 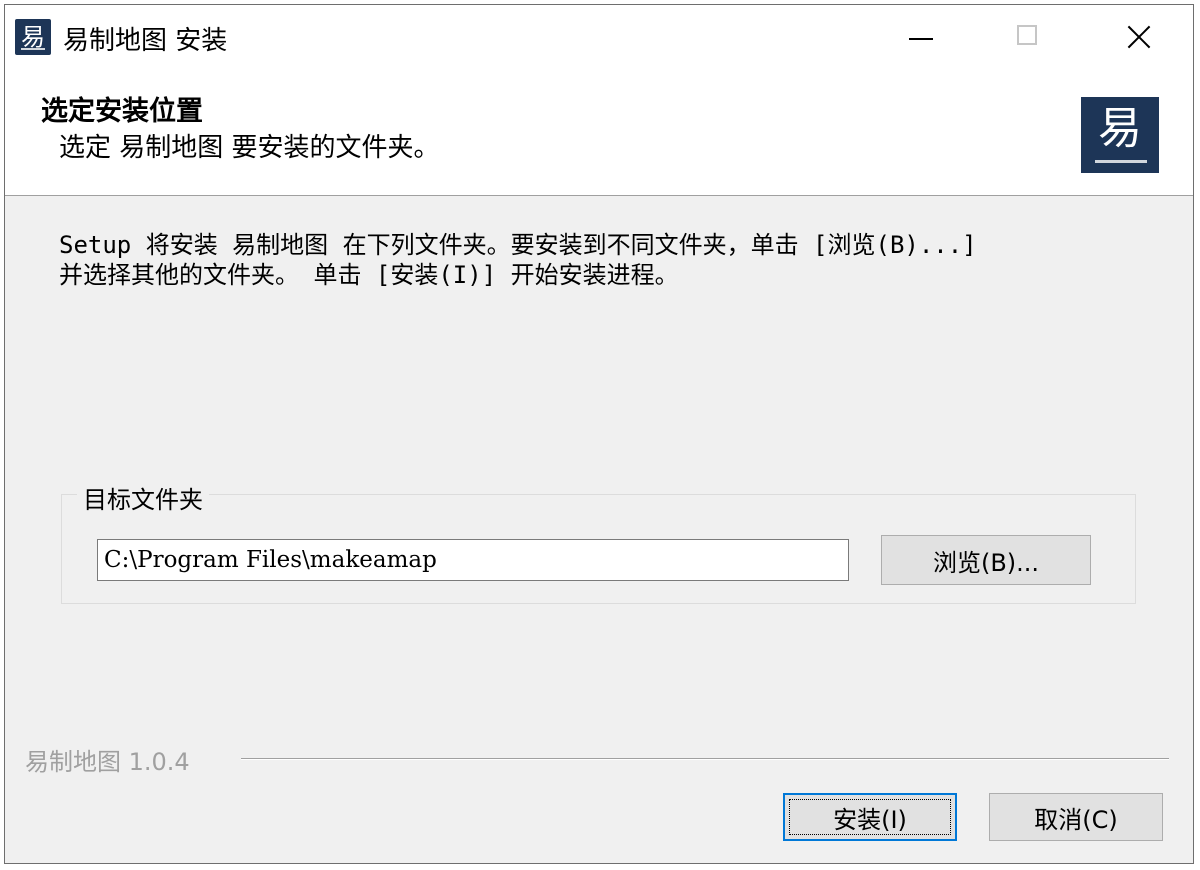 I want to click on close-button, so click(x=1137, y=36).